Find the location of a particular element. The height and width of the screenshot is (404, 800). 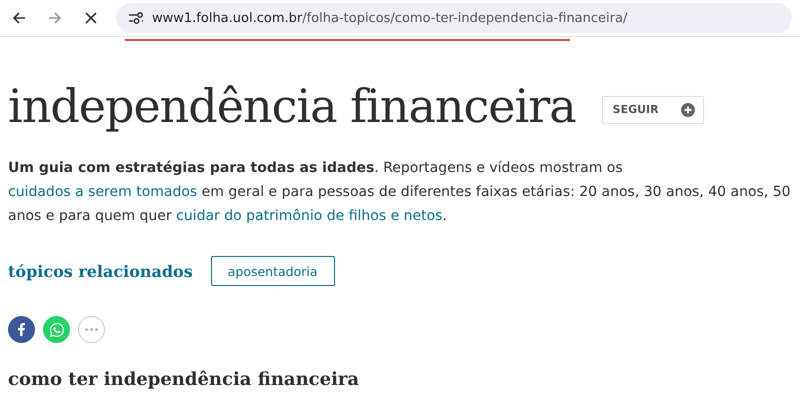

share-button is located at coordinates (21, 330).